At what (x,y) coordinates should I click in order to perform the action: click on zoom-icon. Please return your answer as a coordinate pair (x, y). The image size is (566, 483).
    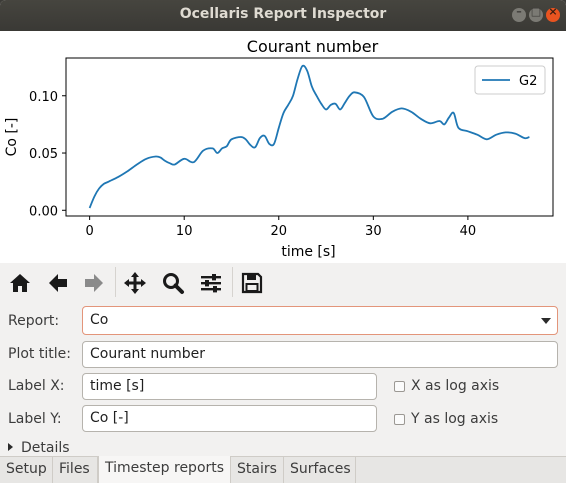
    Looking at the image, I should click on (173, 283).